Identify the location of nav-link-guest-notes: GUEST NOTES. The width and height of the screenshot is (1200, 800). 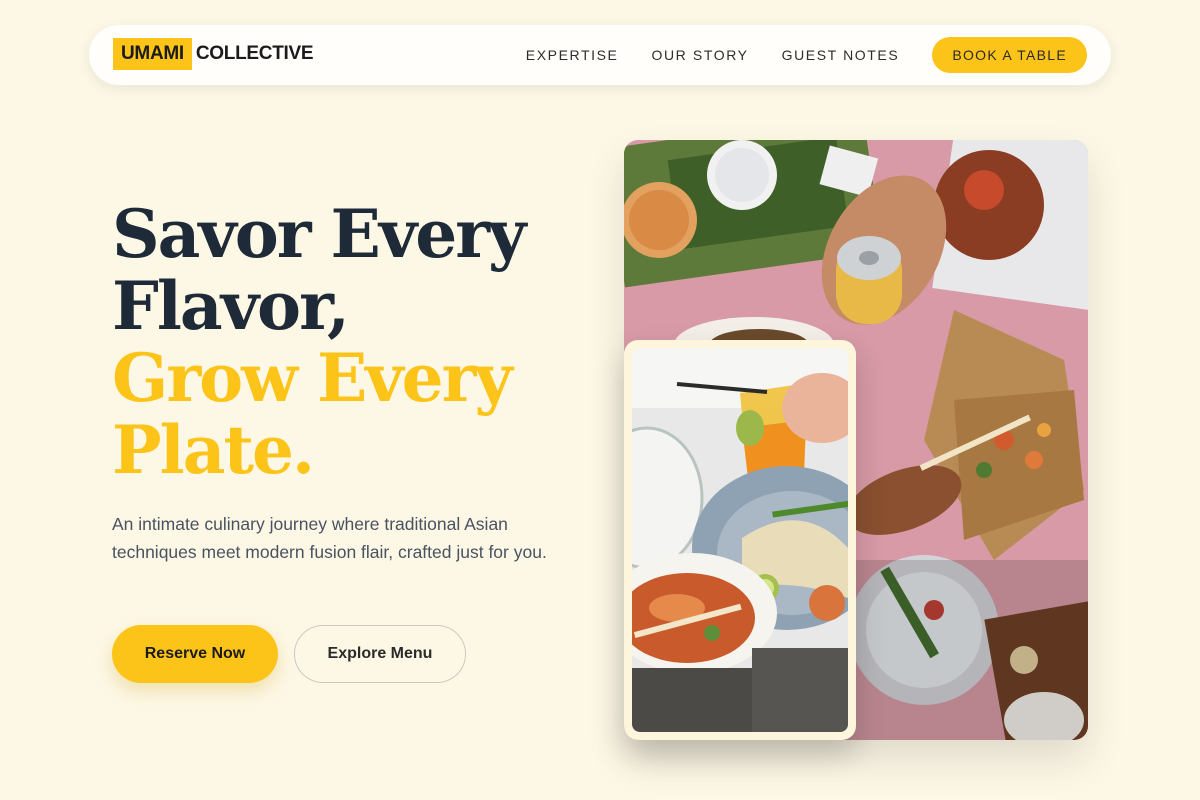
(841, 55).